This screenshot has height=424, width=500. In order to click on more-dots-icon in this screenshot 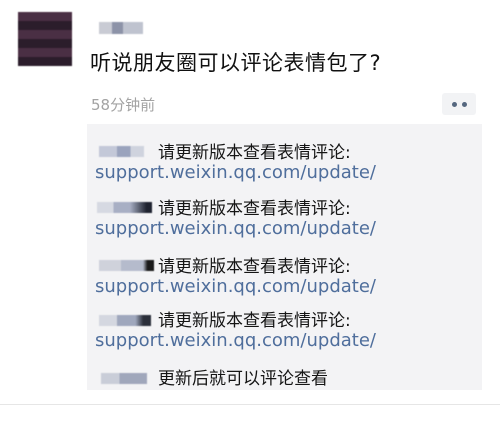, I will do `click(454, 104)`.